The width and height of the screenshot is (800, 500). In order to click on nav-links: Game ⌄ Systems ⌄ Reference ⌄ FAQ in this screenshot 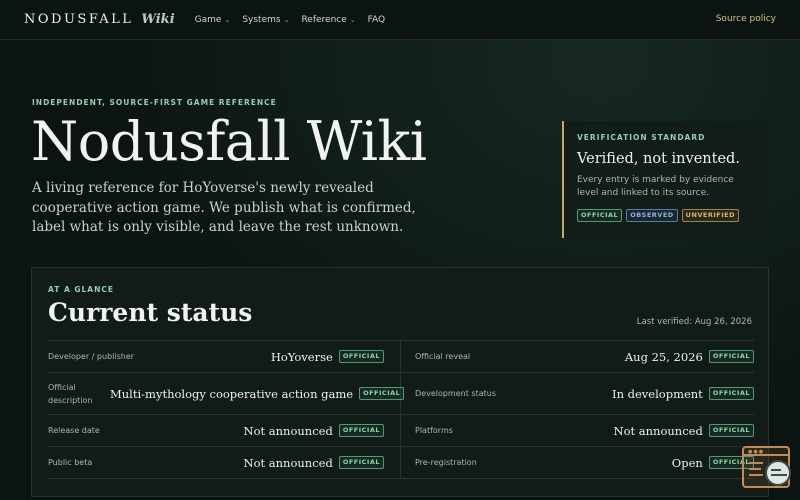, I will do `click(290, 20)`.